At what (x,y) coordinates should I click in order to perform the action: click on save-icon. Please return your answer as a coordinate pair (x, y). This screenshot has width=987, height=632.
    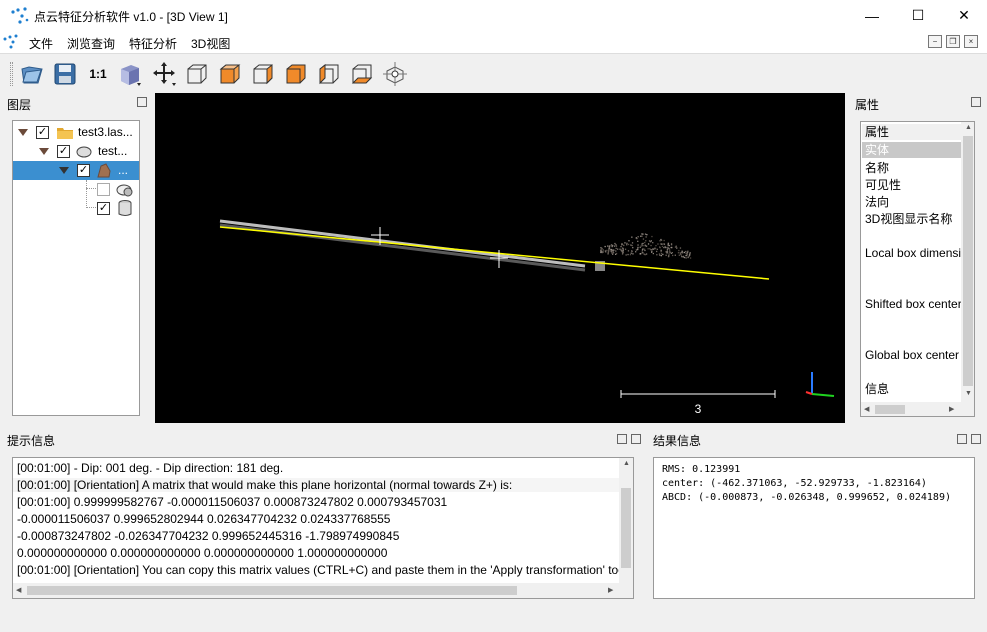
    Looking at the image, I should click on (65, 74).